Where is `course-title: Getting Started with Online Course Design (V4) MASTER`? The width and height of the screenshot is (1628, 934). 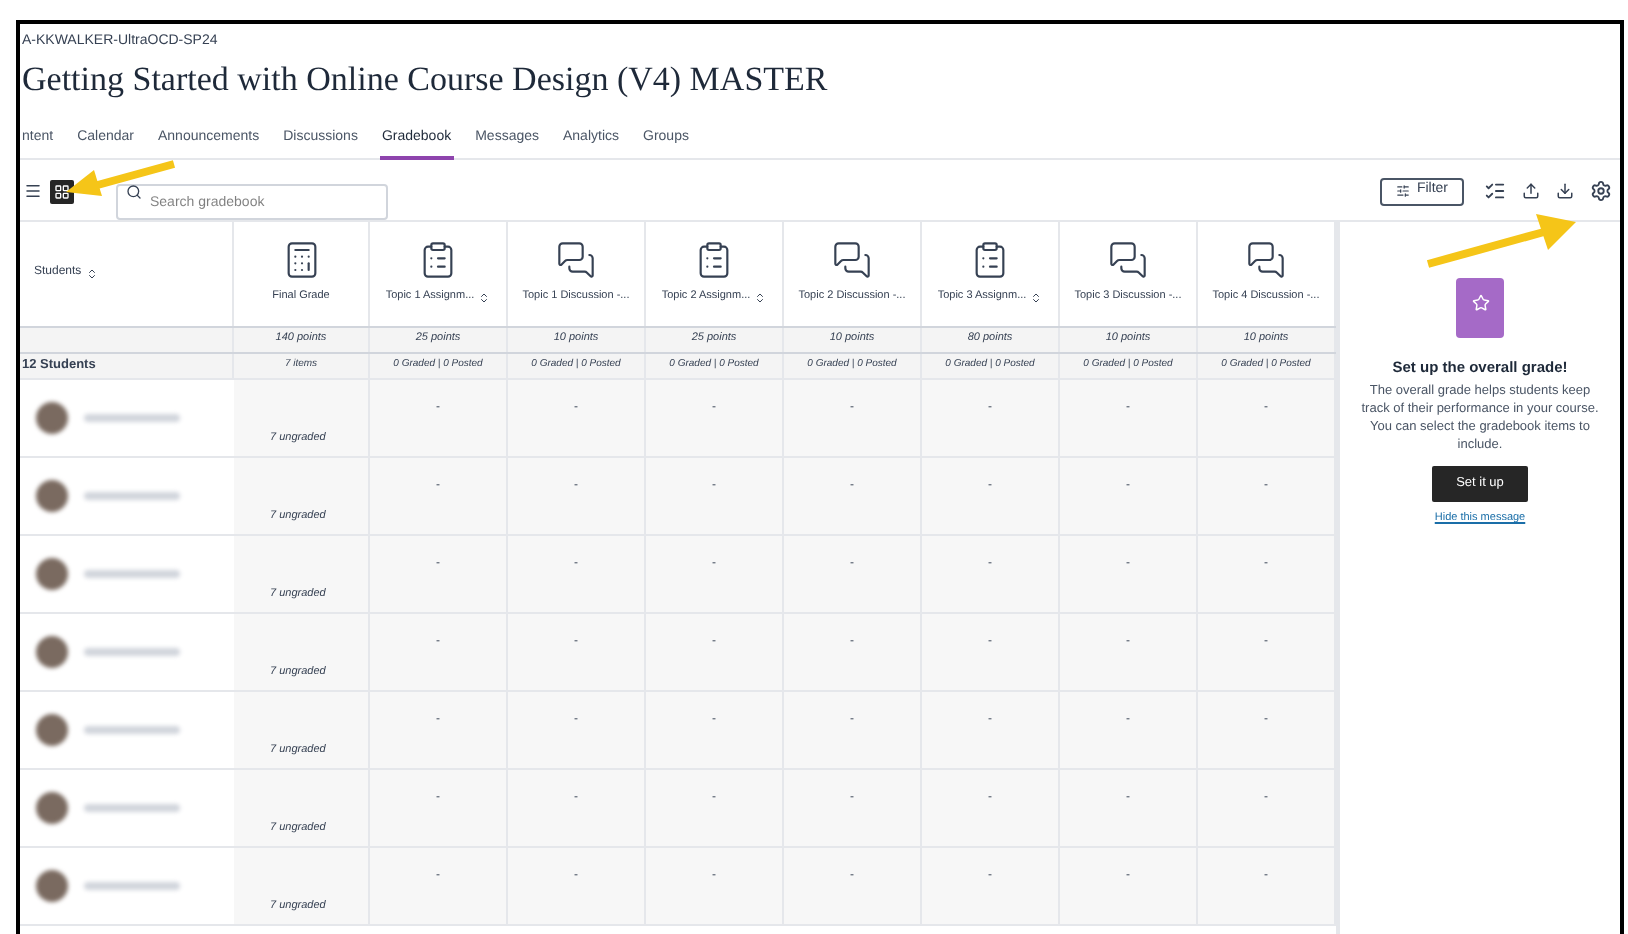 course-title: Getting Started with Online Course Design (V4) MASTER is located at coordinates (426, 79).